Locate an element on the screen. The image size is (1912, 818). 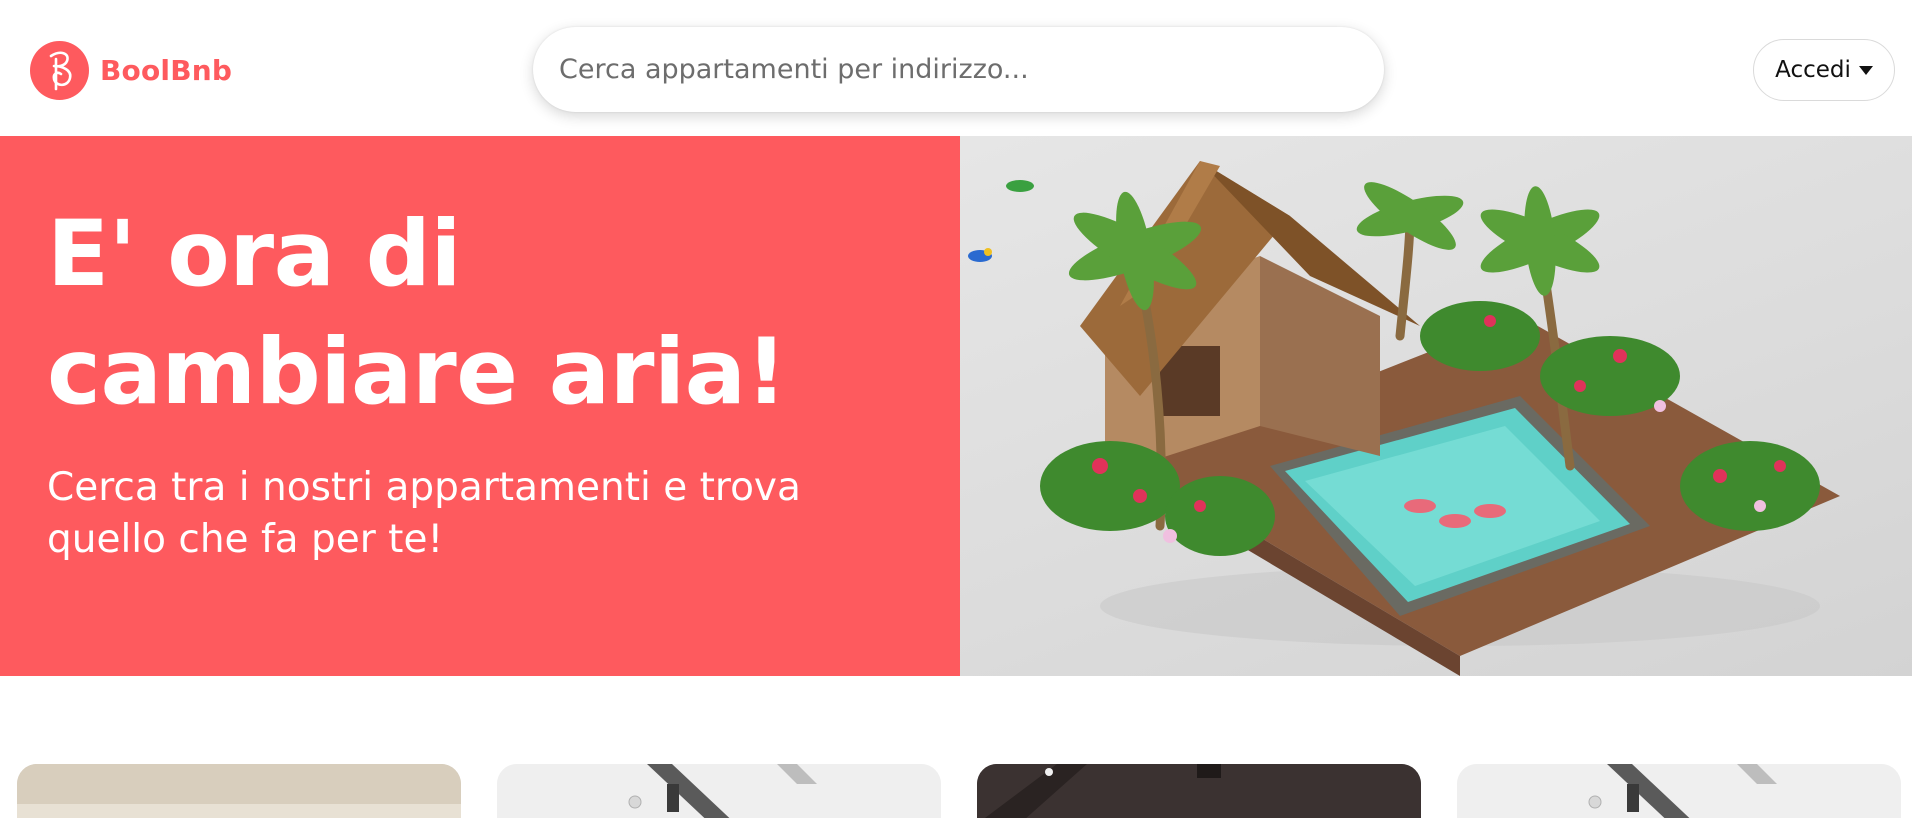
hero-title: E' ora di cambiare aria! is located at coordinates (417, 313).